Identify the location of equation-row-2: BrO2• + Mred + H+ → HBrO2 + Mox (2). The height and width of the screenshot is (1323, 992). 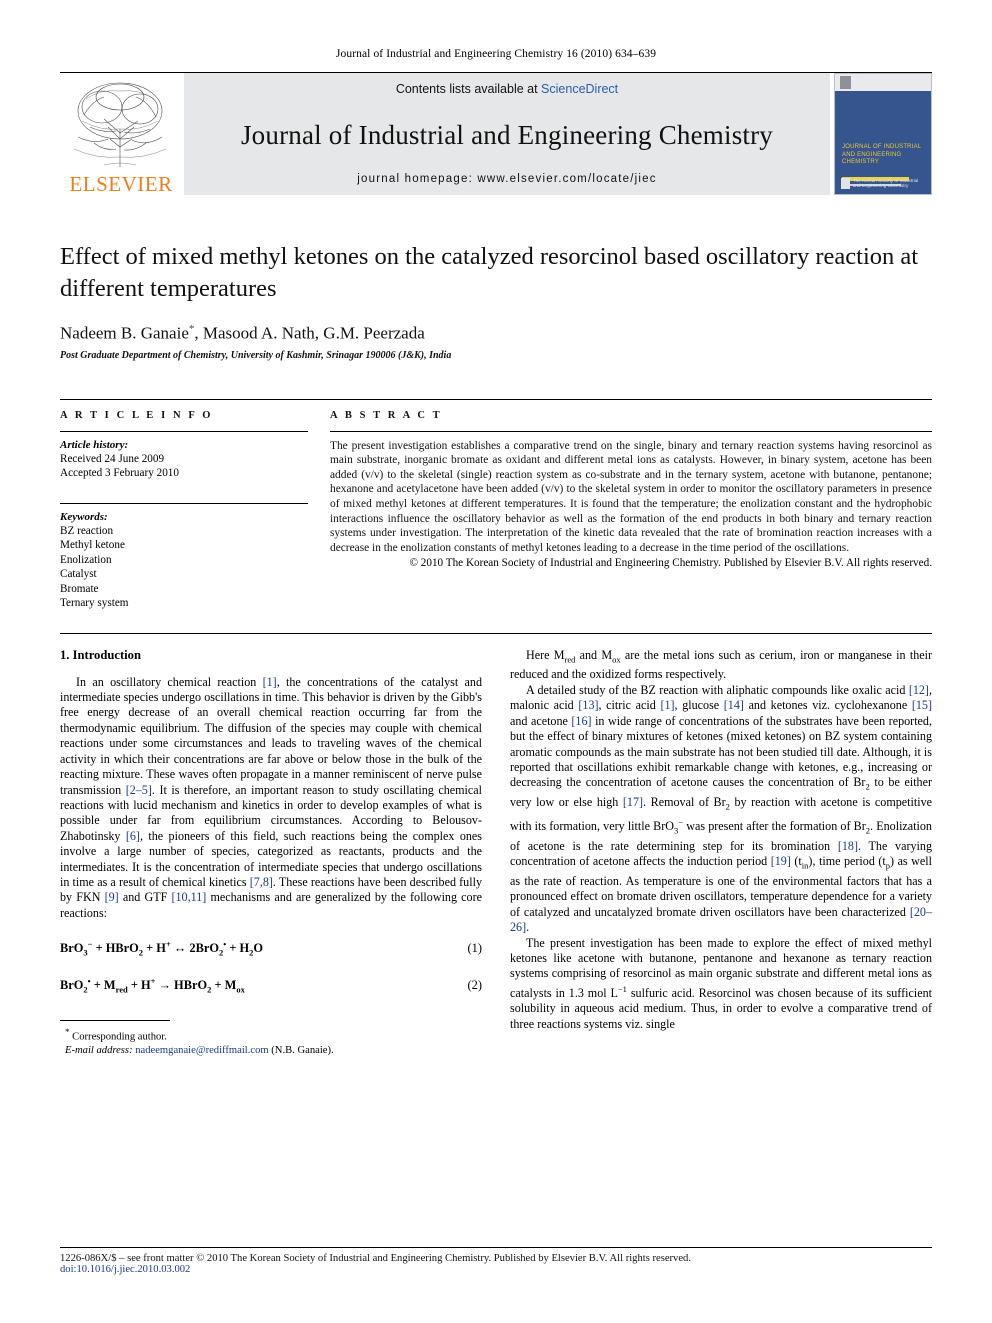
(271, 985).